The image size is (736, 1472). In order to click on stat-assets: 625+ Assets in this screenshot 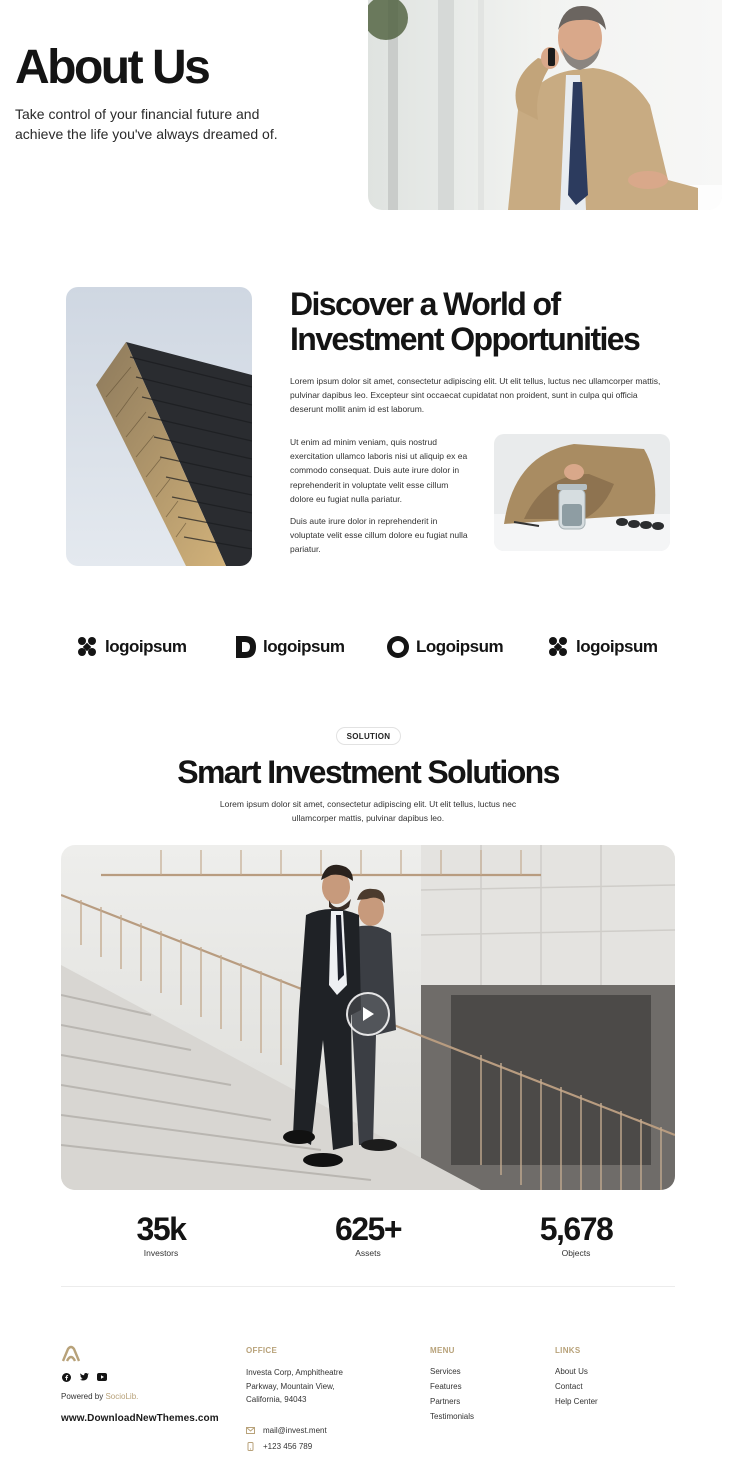, I will do `click(368, 1234)`.